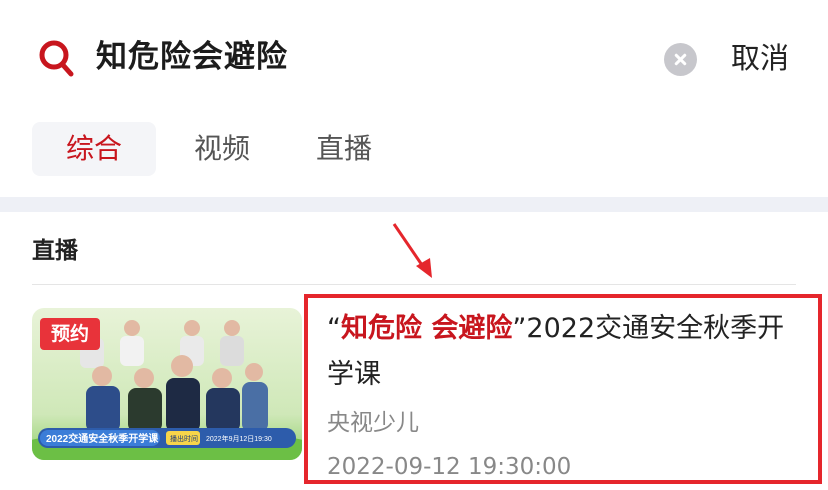 Image resolution: width=828 pixels, height=490 pixels. I want to click on cancel-button: 取消, so click(760, 58).